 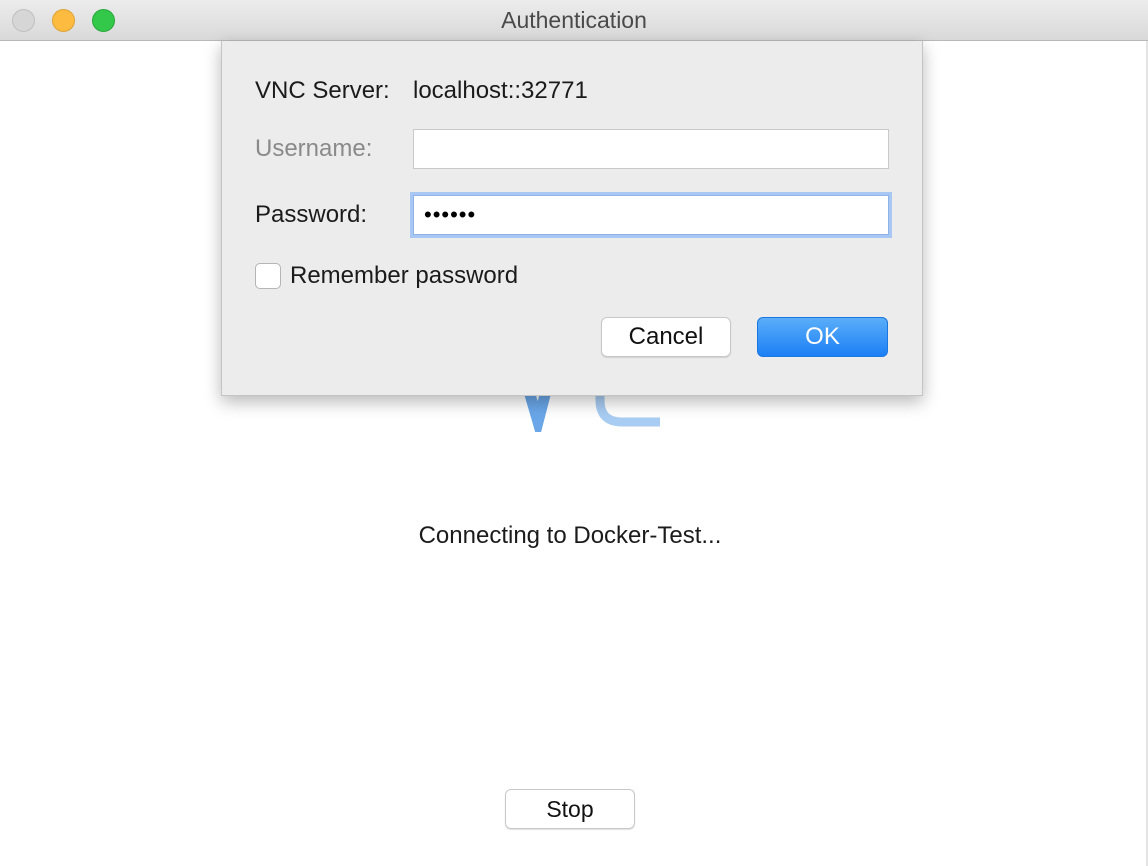 I want to click on server-address: localhost::32771, so click(x=500, y=90).